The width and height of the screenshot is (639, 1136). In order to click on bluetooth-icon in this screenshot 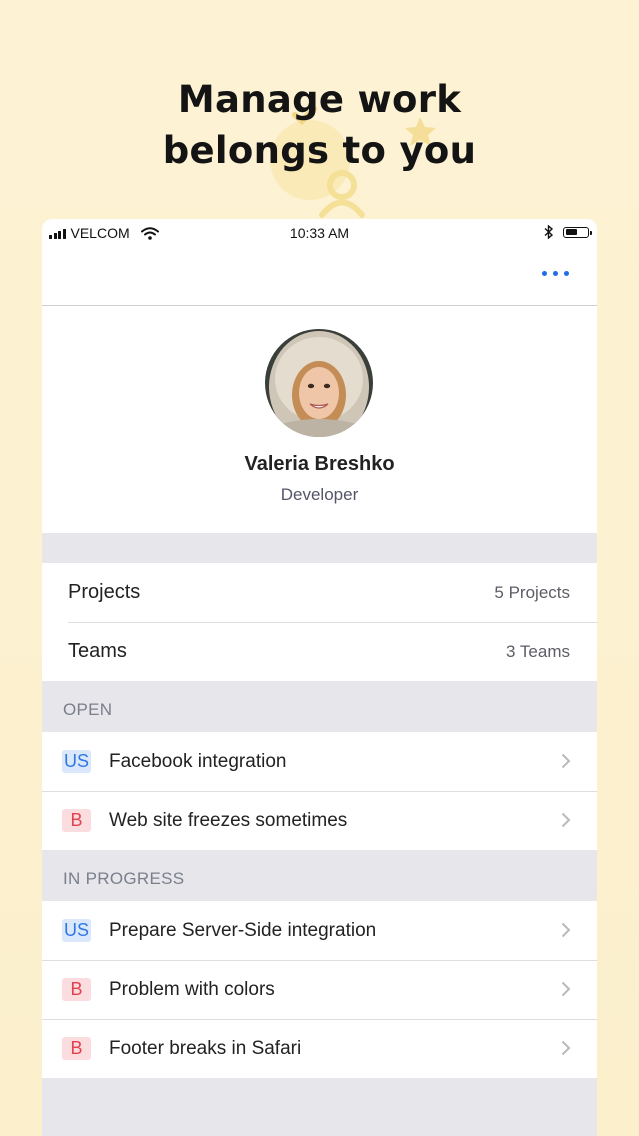, I will do `click(548, 232)`.